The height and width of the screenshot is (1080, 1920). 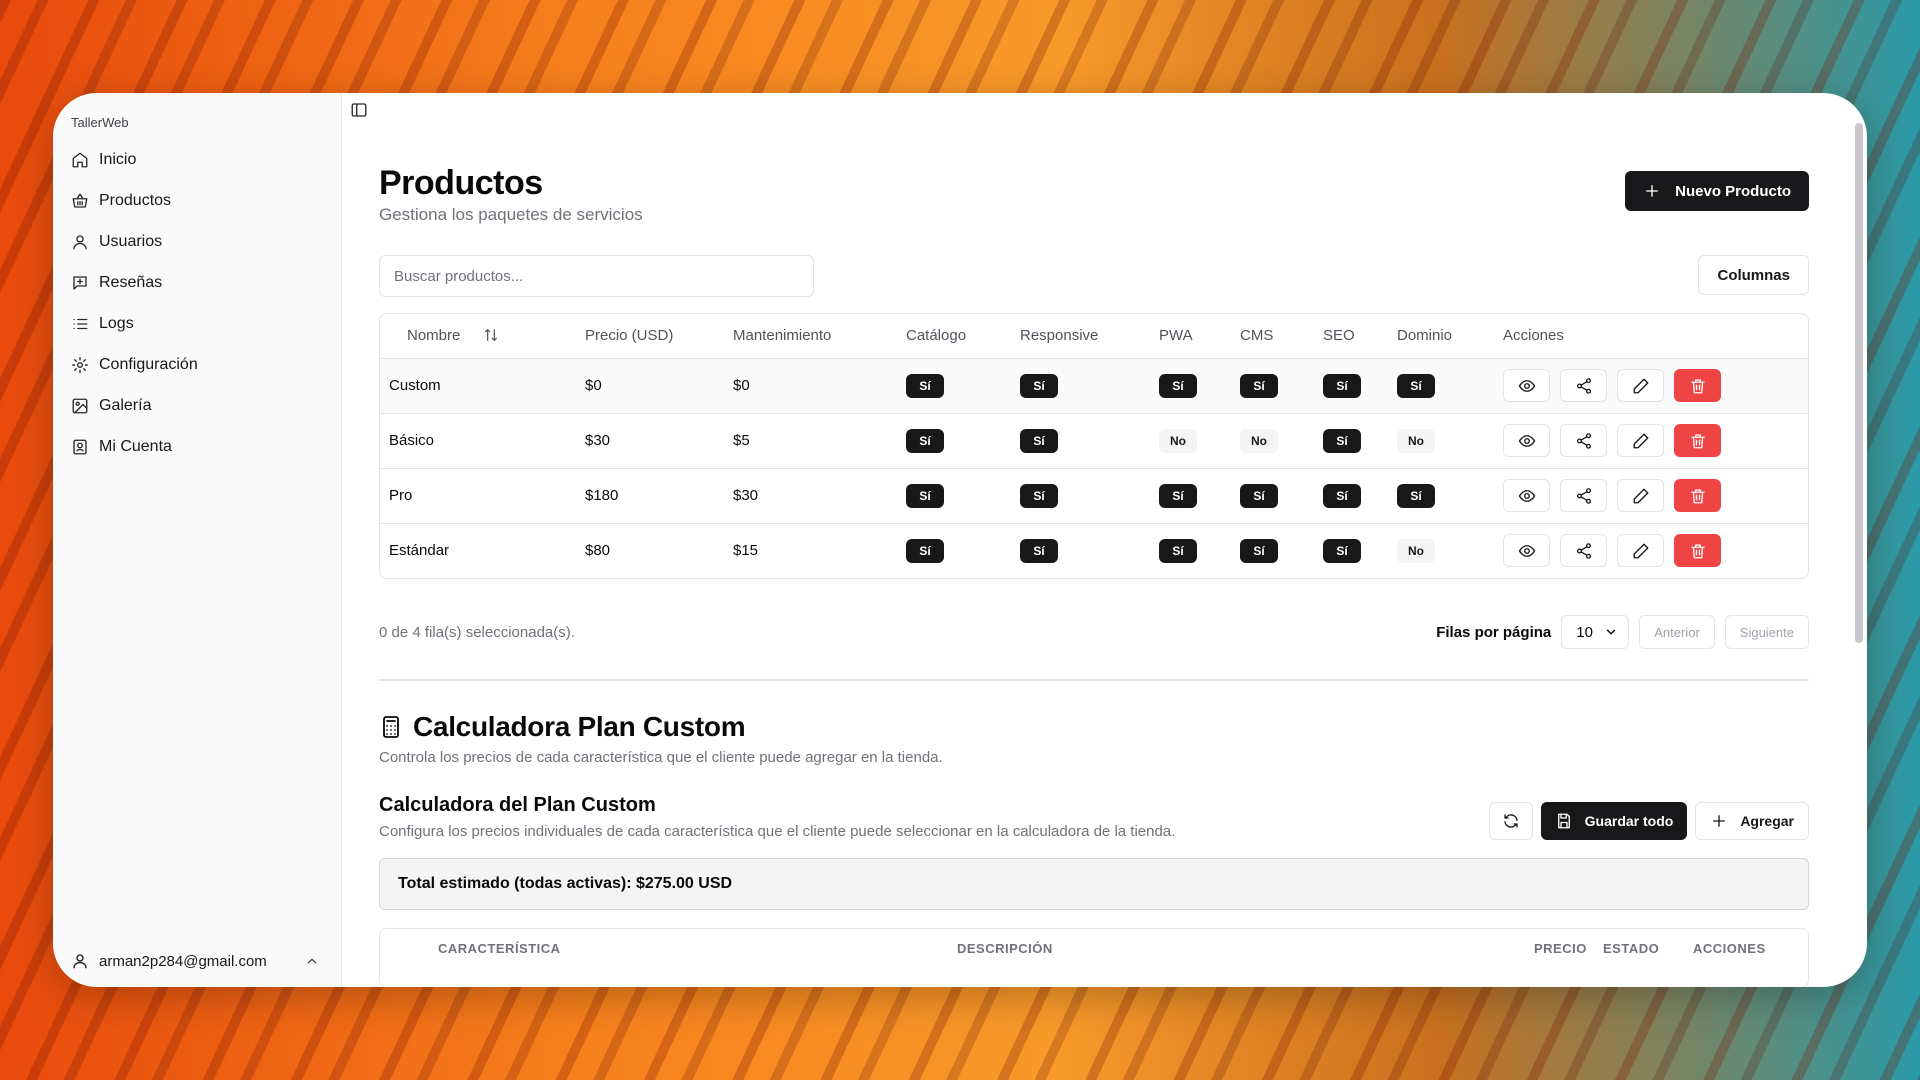 I want to click on chevron-up-icon, so click(x=312, y=961).